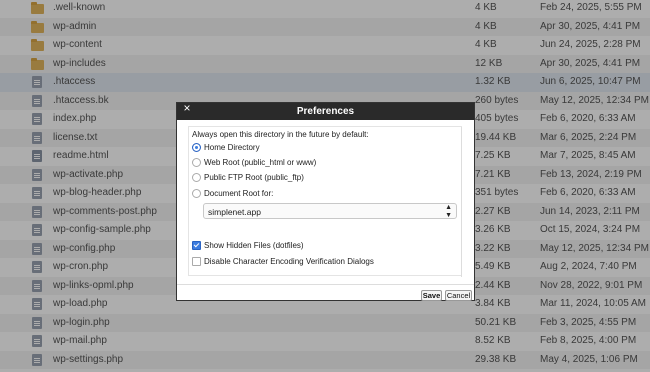  I want to click on document-root-value: simplenet.app, so click(234, 212).